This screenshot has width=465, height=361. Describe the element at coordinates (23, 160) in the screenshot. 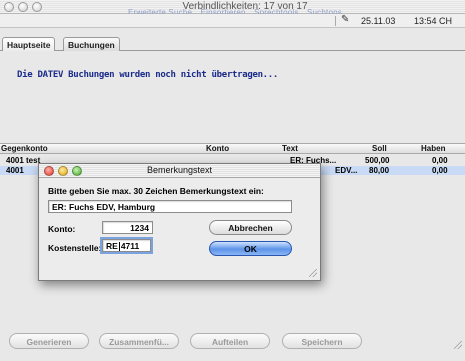

I see `cell-gegenkonto: 4001 test` at that location.